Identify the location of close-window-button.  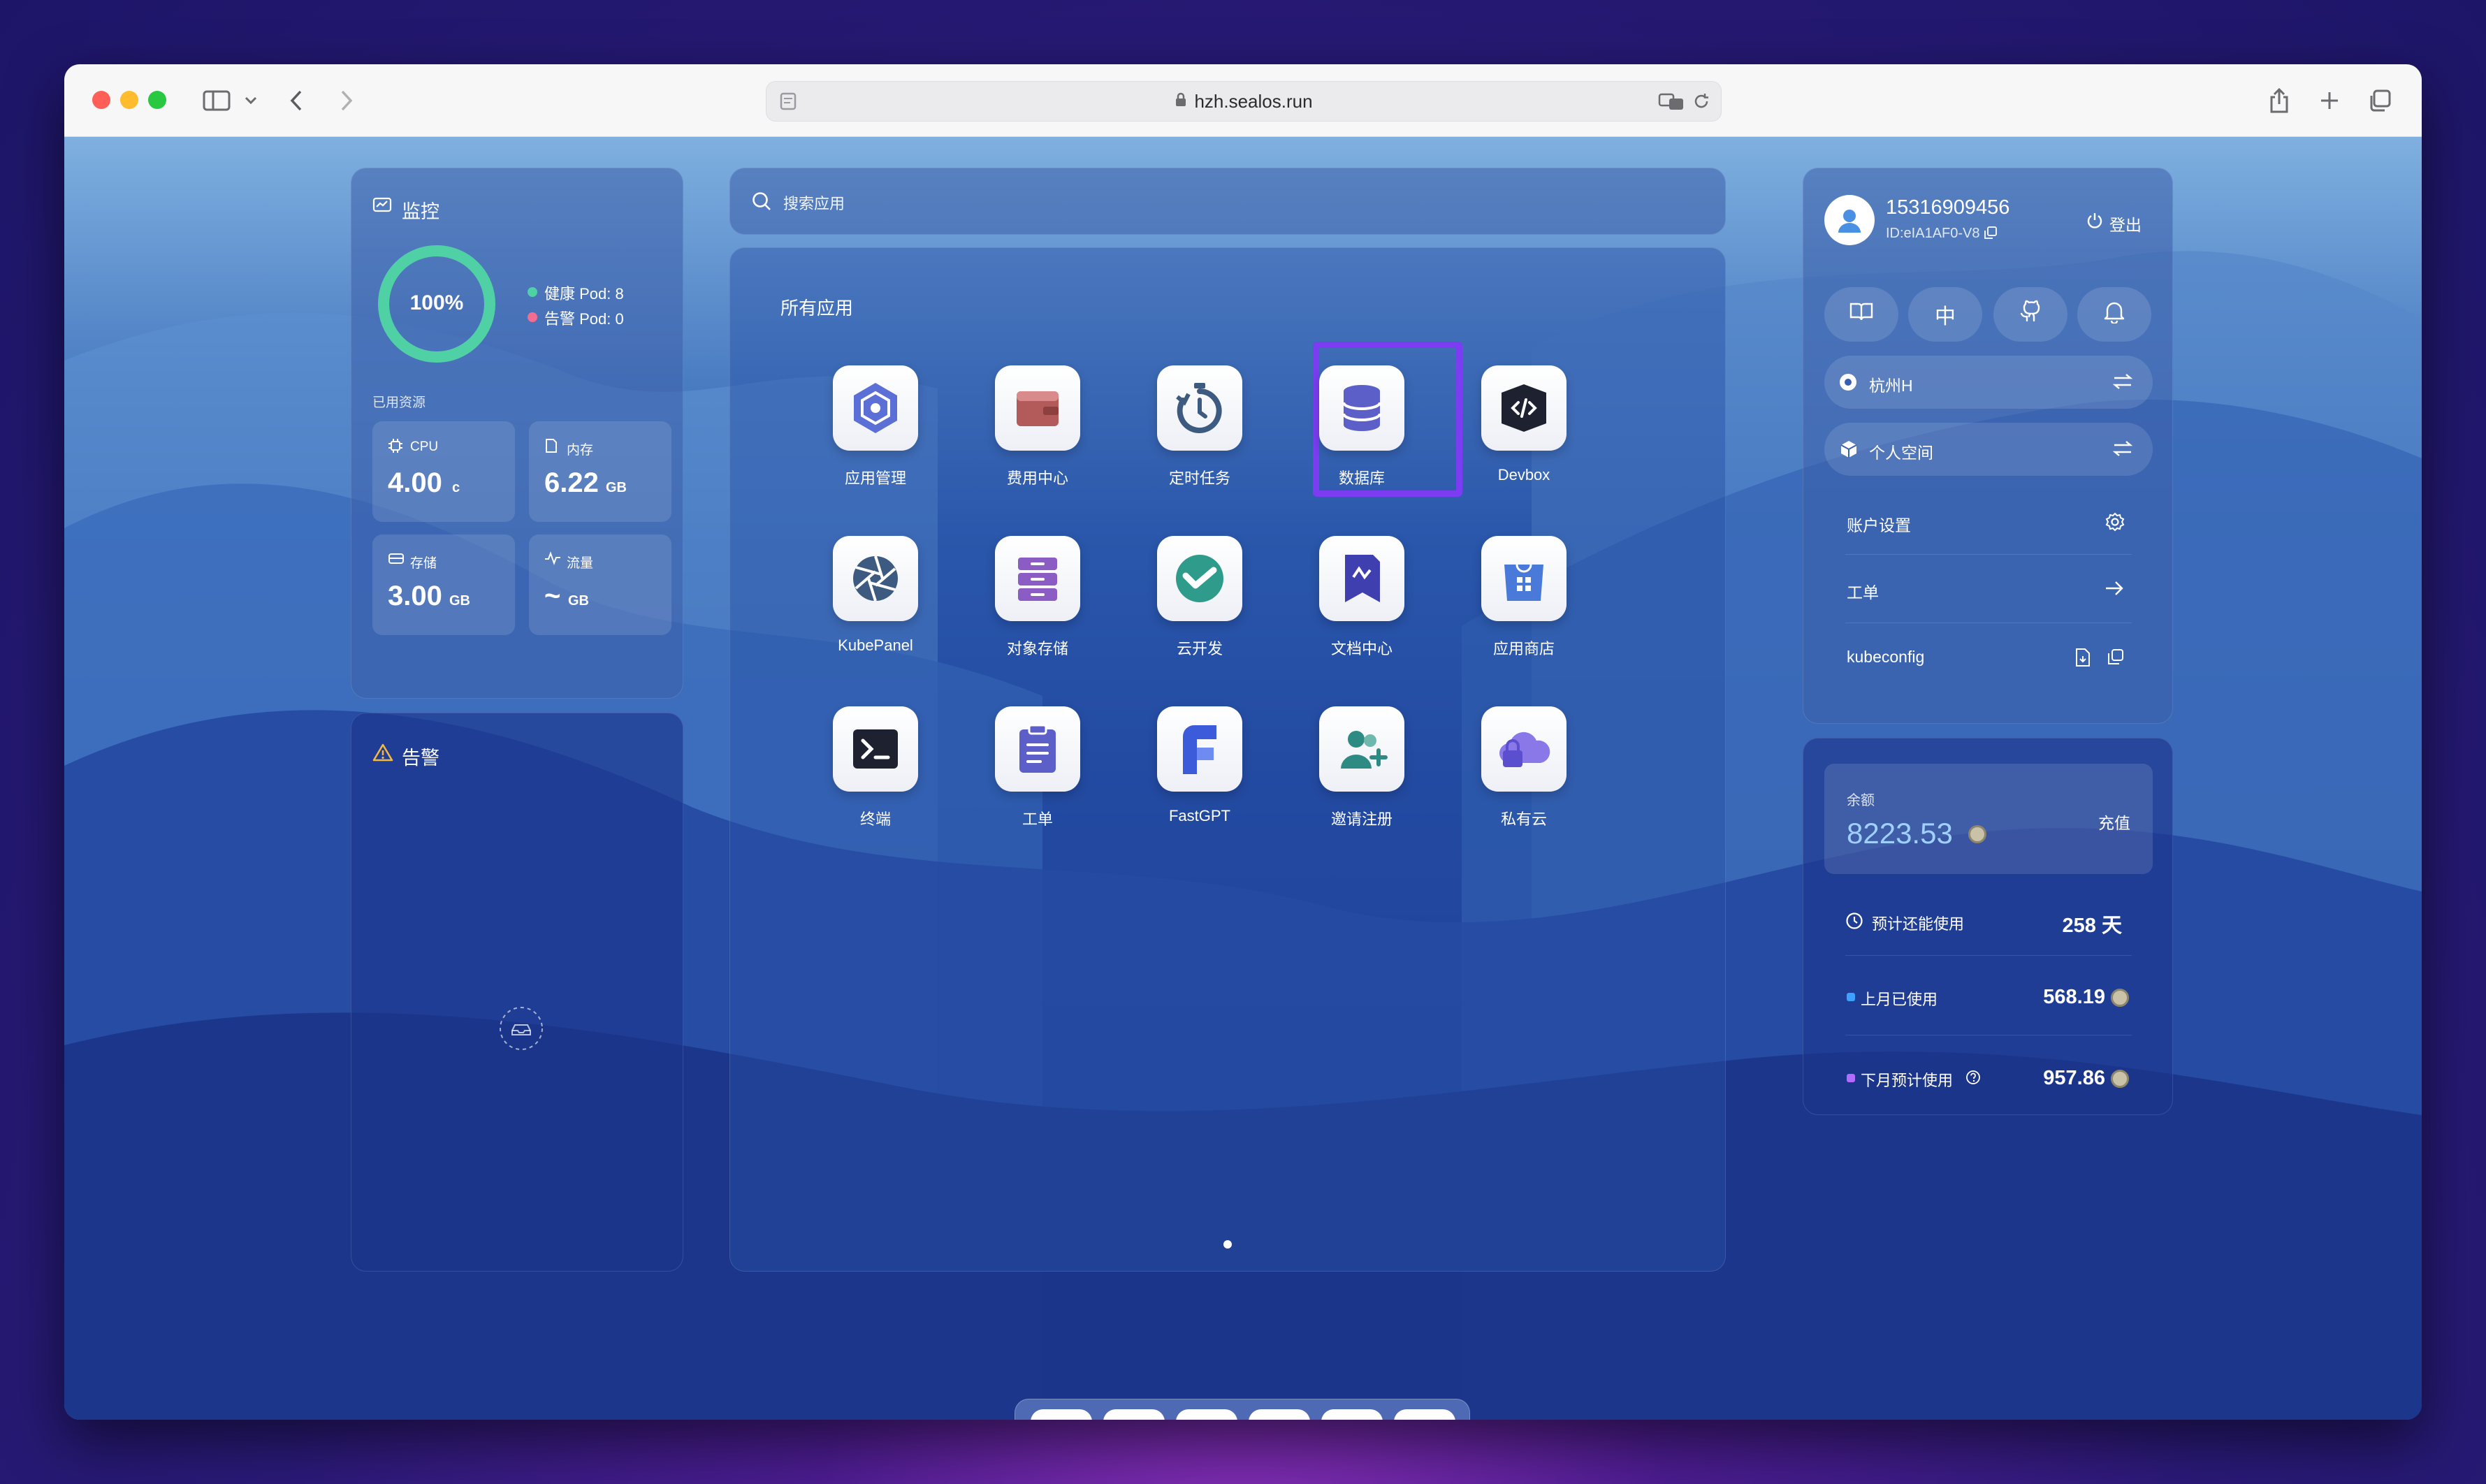
(101, 100).